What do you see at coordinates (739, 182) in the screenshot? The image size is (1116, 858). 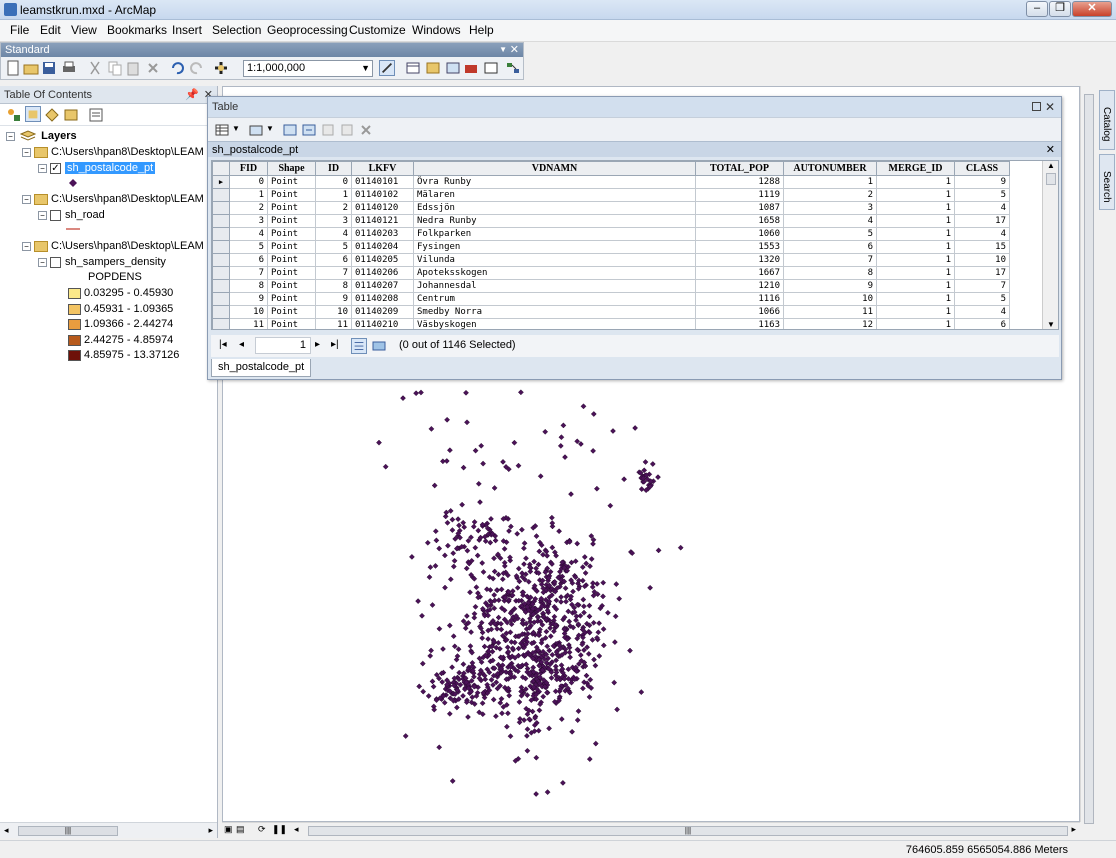 I see `table-cell: 1288` at bounding box center [739, 182].